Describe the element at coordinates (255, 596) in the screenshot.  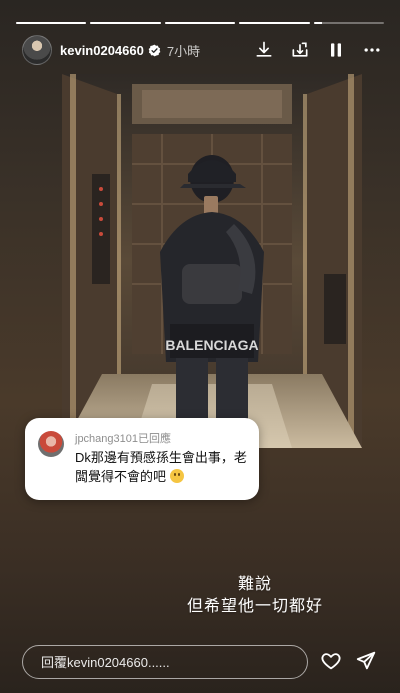
I see `story-caption: 難說 但希望他一切都好` at that location.